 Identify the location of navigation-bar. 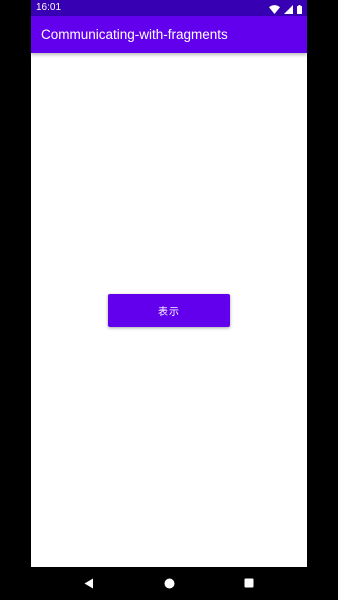
(169, 583).